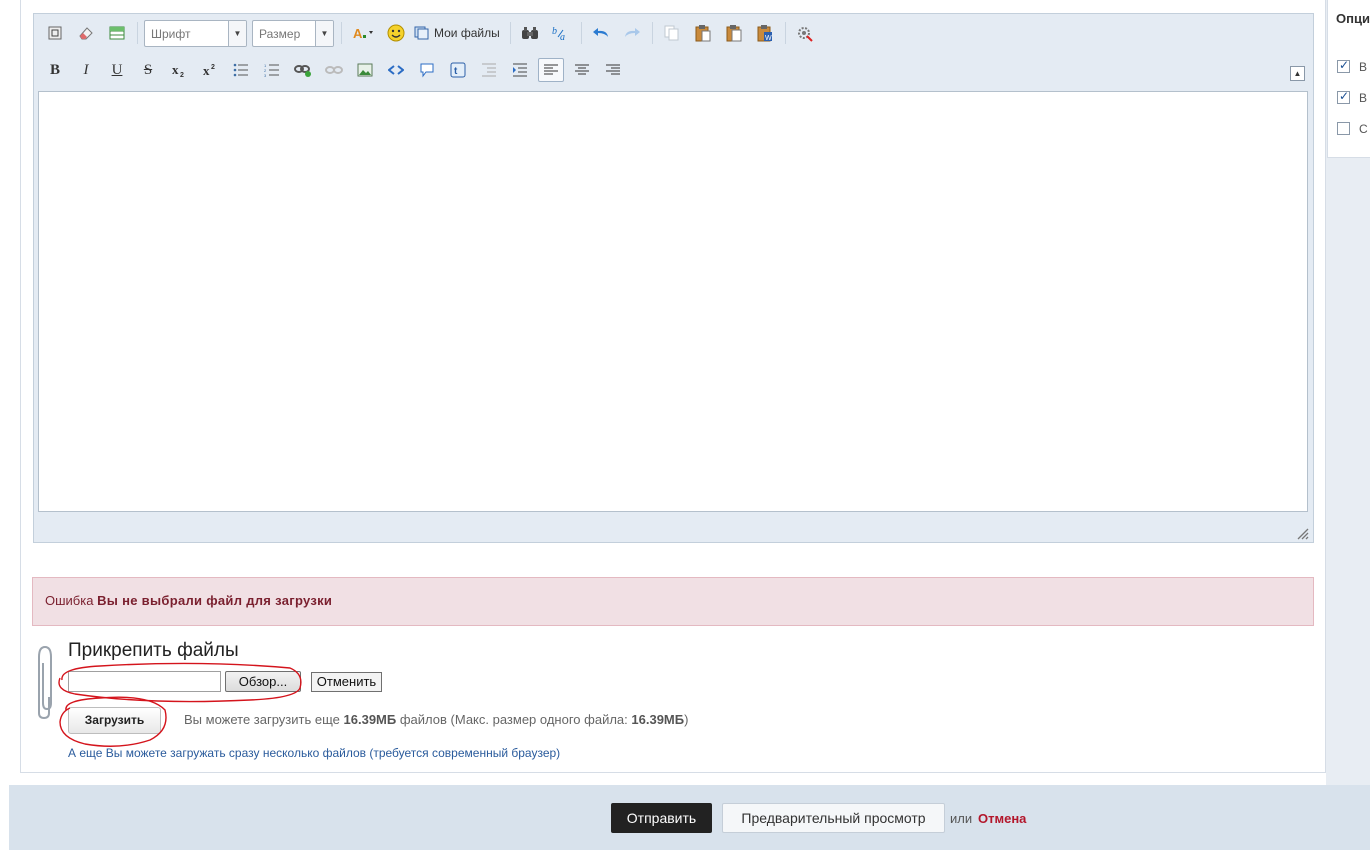 The height and width of the screenshot is (850, 1370). I want to click on undo-icon, so click(601, 33).